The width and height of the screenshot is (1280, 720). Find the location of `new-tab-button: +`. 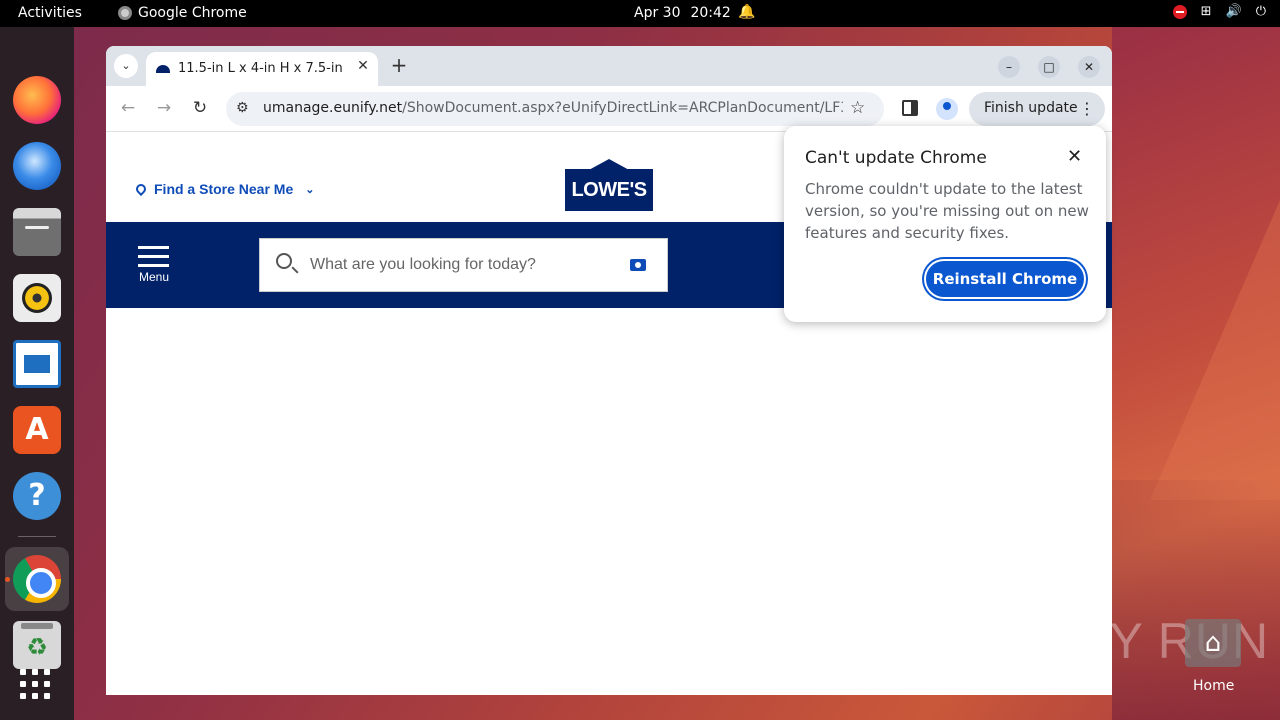

new-tab-button: + is located at coordinates (399, 65).